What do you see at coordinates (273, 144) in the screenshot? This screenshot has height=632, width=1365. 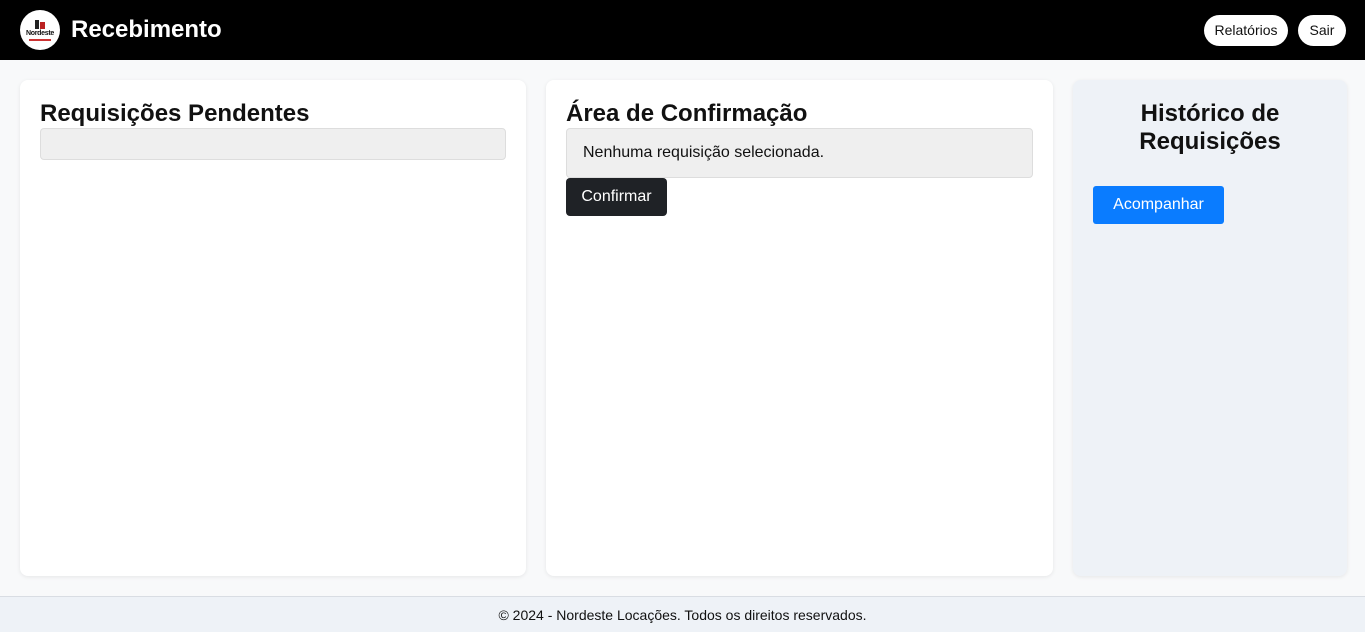 I see `pending-requests-list` at bounding box center [273, 144].